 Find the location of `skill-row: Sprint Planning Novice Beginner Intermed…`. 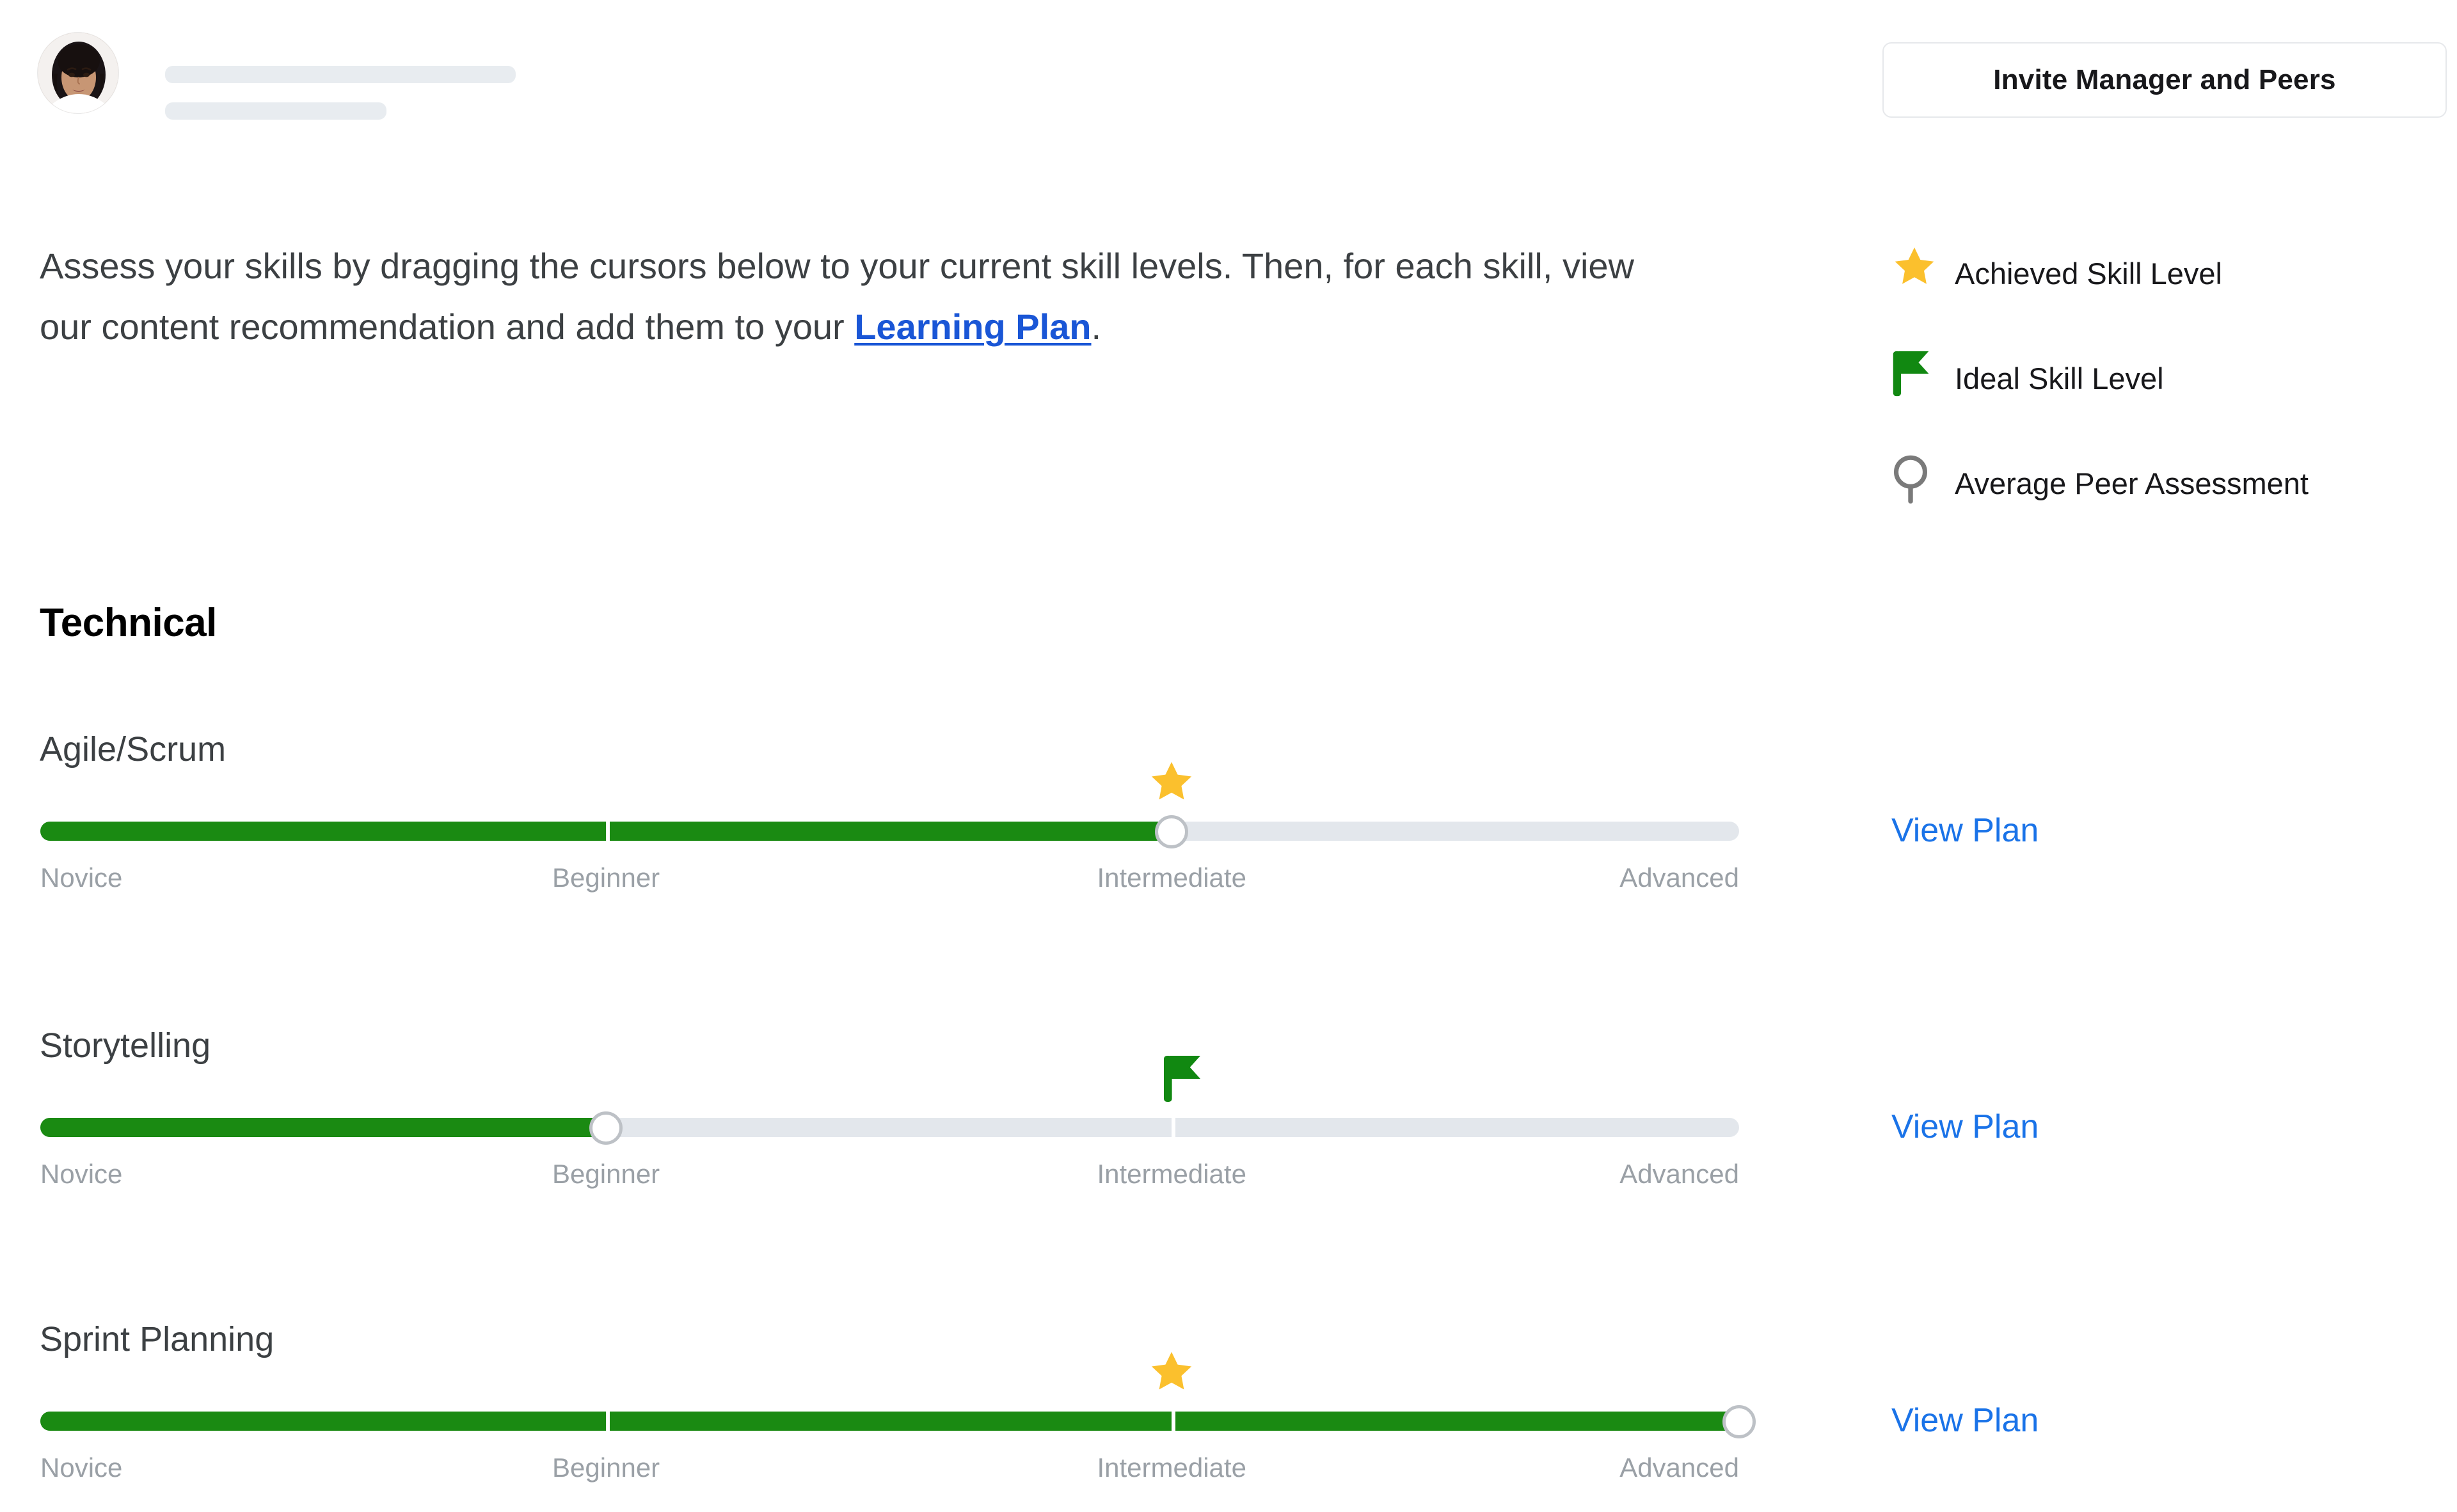

skill-row: Sprint Planning Novice Beginner Intermed… is located at coordinates (1228, 1415).